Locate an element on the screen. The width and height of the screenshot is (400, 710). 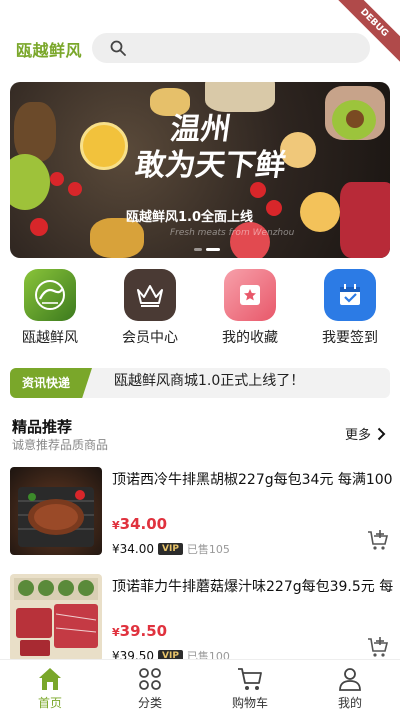
vip-badge: VIP is located at coordinates (170, 549).